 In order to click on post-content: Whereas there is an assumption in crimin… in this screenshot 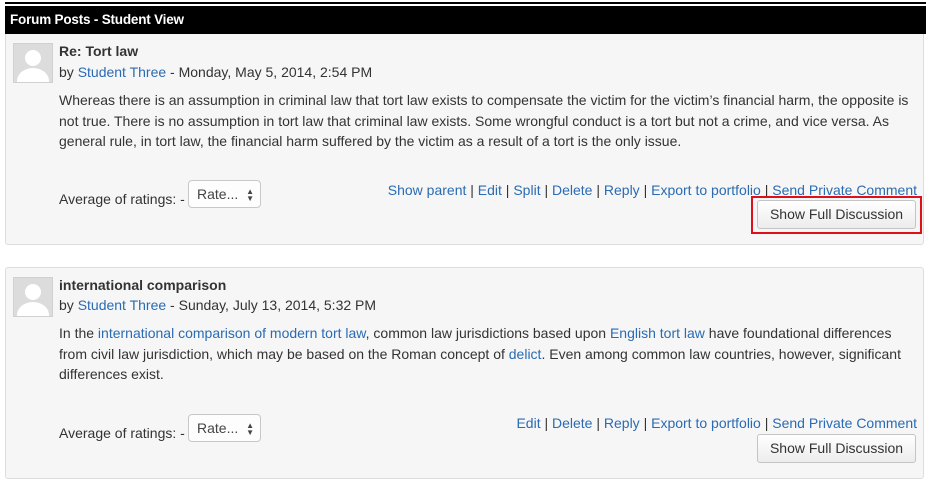, I will do `click(484, 120)`.